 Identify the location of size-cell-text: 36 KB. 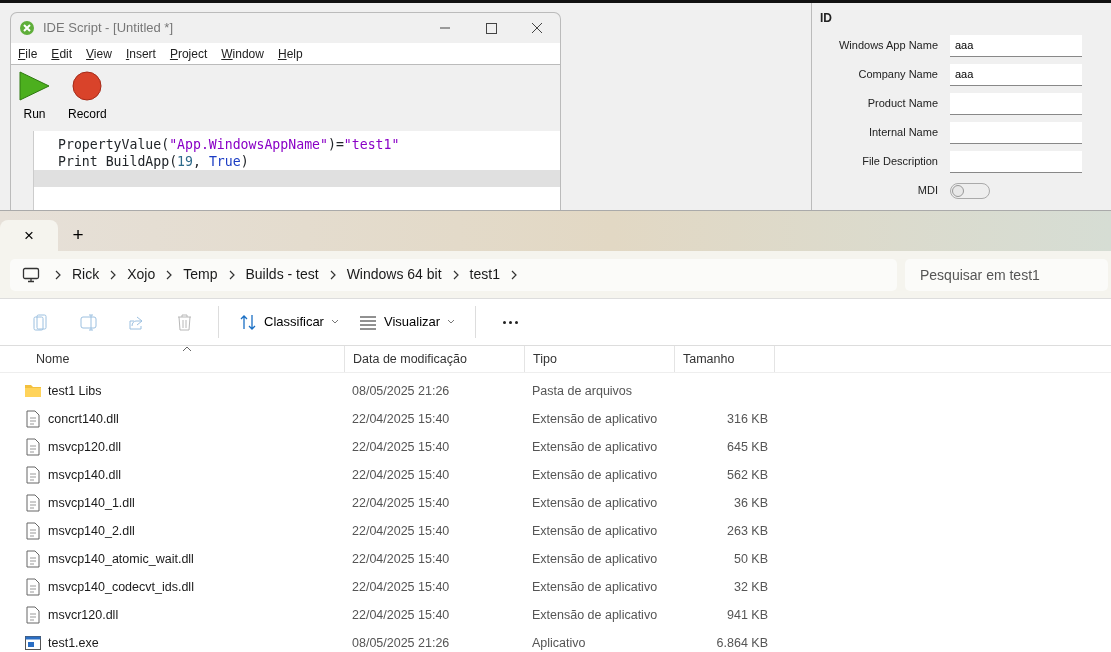
(750, 503).